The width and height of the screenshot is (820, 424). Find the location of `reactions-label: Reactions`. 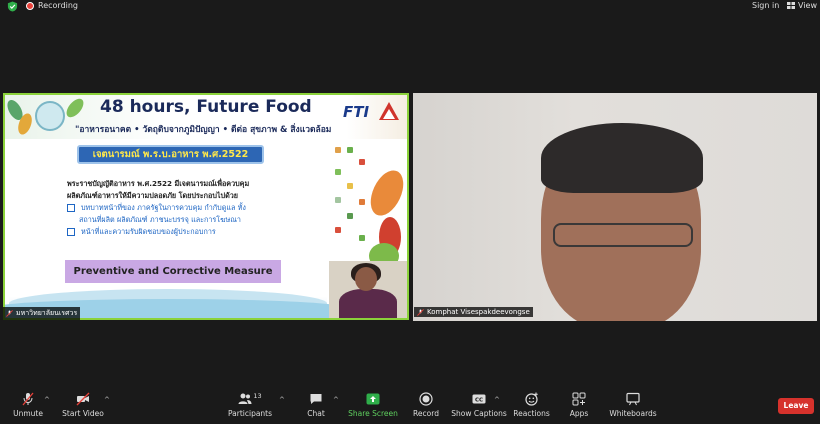

reactions-label: Reactions is located at coordinates (531, 413).